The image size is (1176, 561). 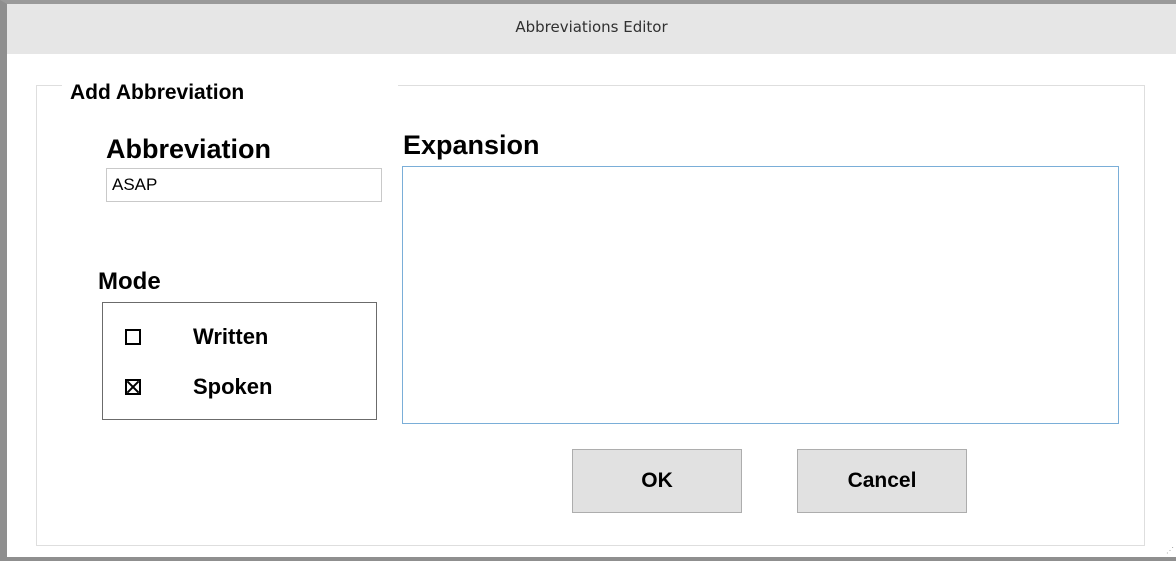 I want to click on ok-button: OK, so click(x=657, y=481).